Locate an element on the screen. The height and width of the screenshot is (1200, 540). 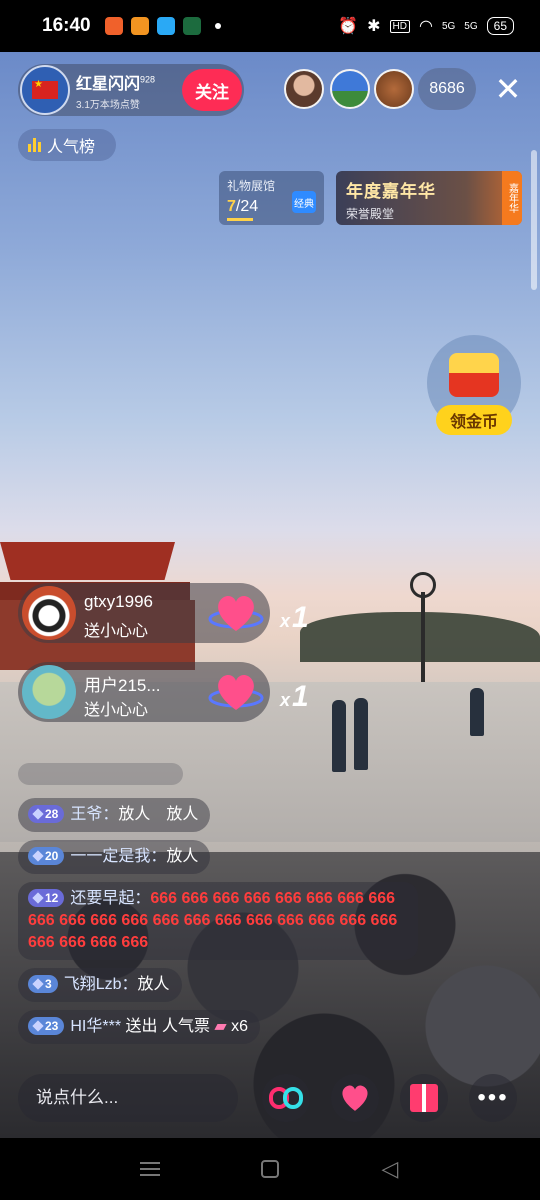
back-nav-button: ◁ is located at coordinates (390, 1169).